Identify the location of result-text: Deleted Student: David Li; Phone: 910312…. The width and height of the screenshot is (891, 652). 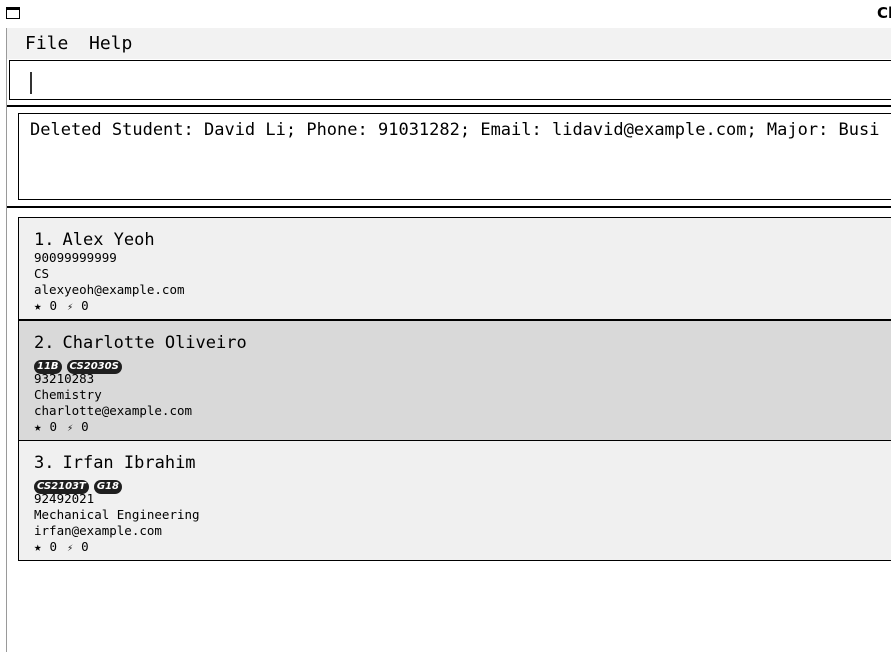
(455, 130).